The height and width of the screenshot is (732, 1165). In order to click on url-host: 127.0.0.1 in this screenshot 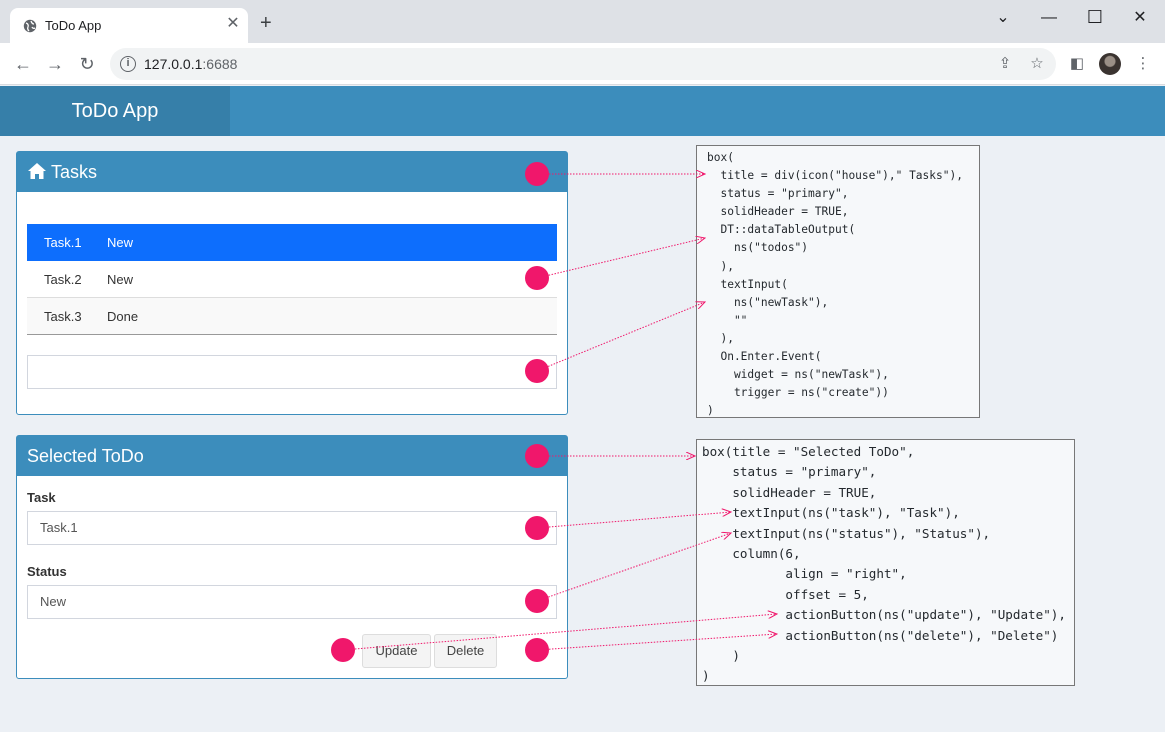, I will do `click(173, 64)`.